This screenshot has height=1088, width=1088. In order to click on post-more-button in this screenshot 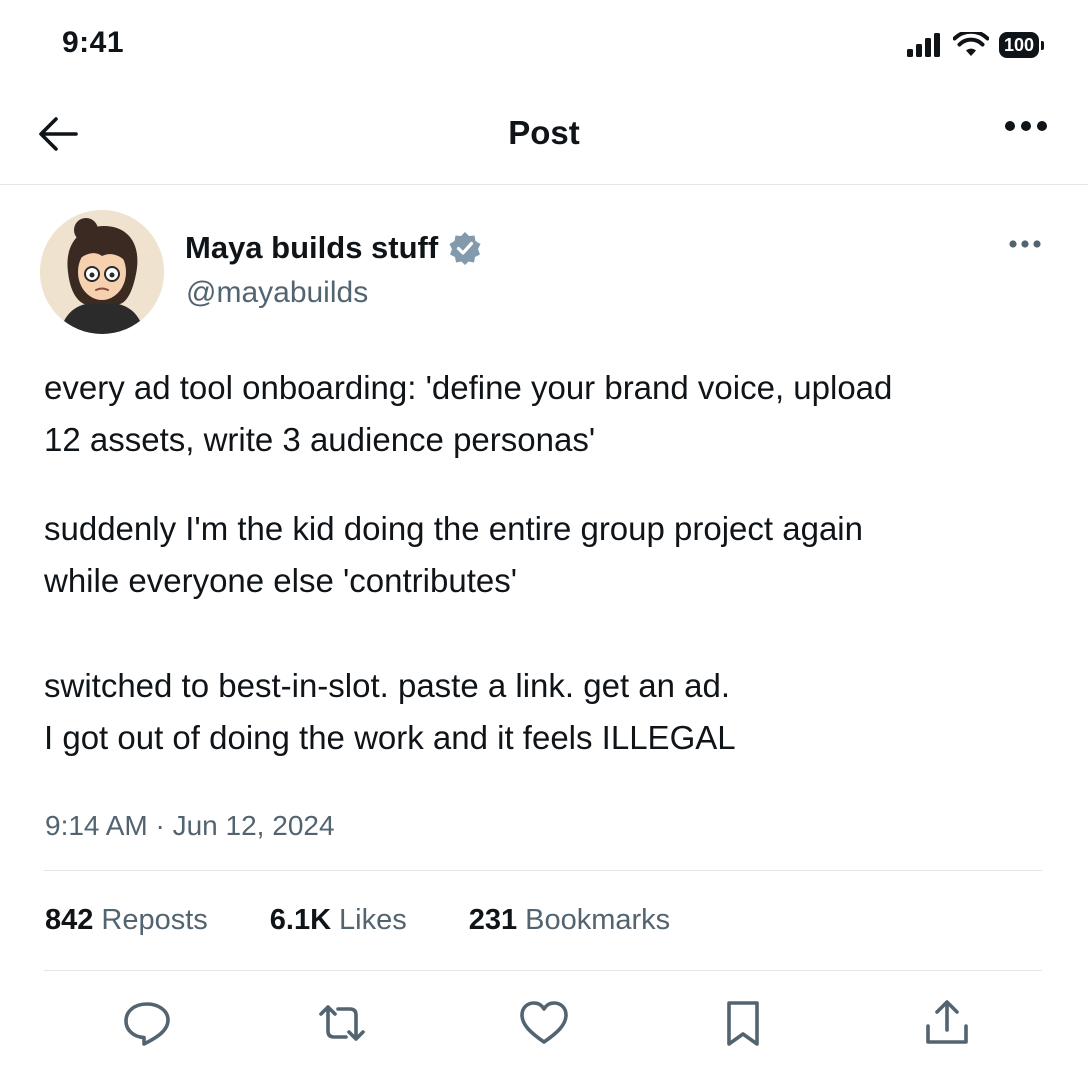, I will do `click(1025, 245)`.